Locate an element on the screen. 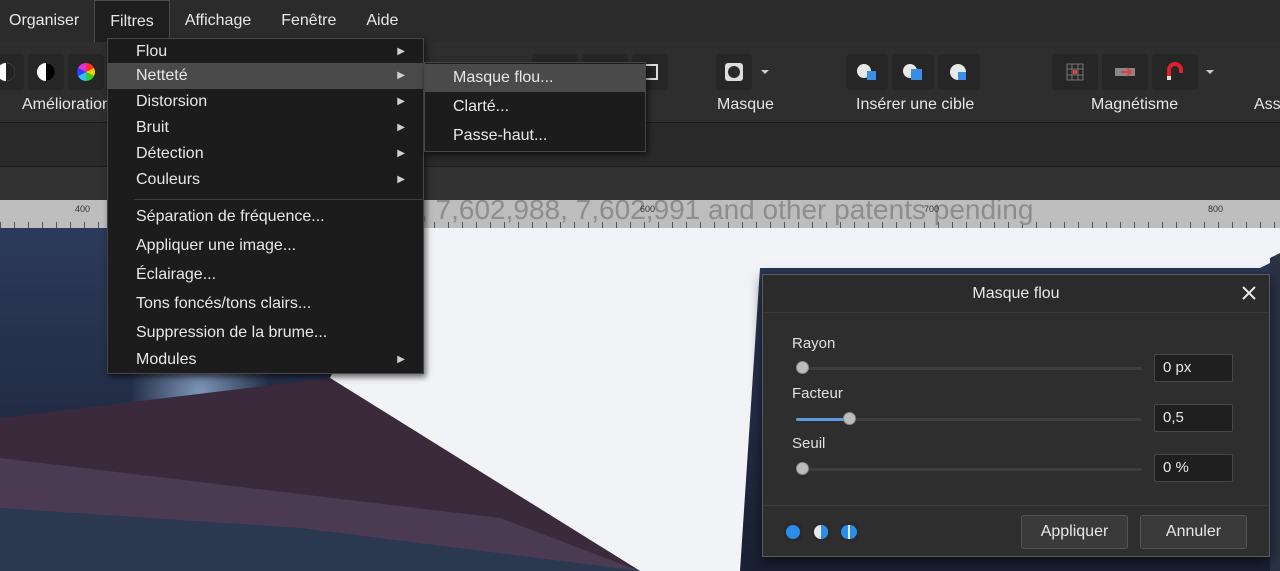 The image size is (1280, 571). apply-button: Appliquer is located at coordinates (1074, 532).